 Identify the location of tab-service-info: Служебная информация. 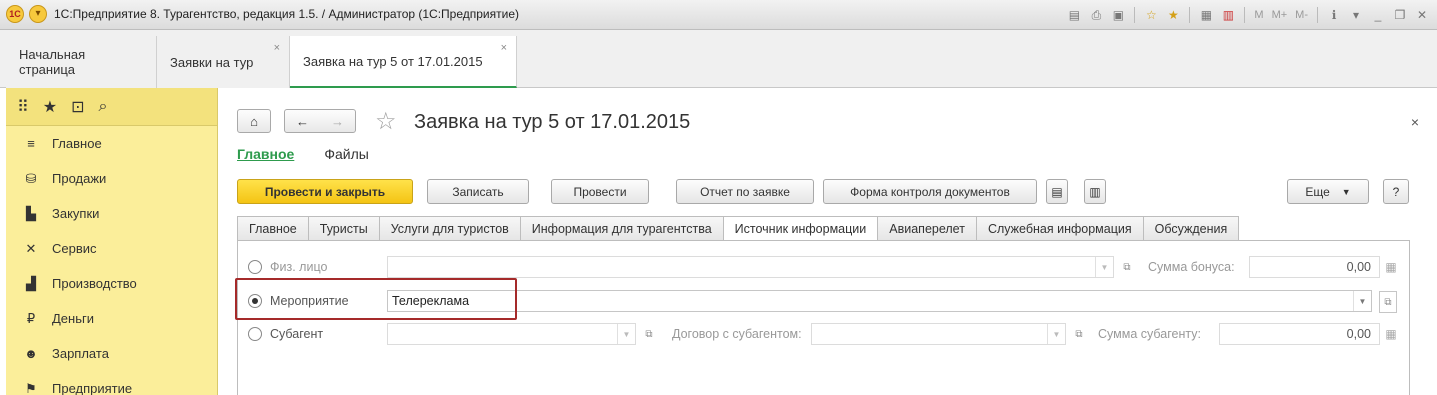
(1059, 228).